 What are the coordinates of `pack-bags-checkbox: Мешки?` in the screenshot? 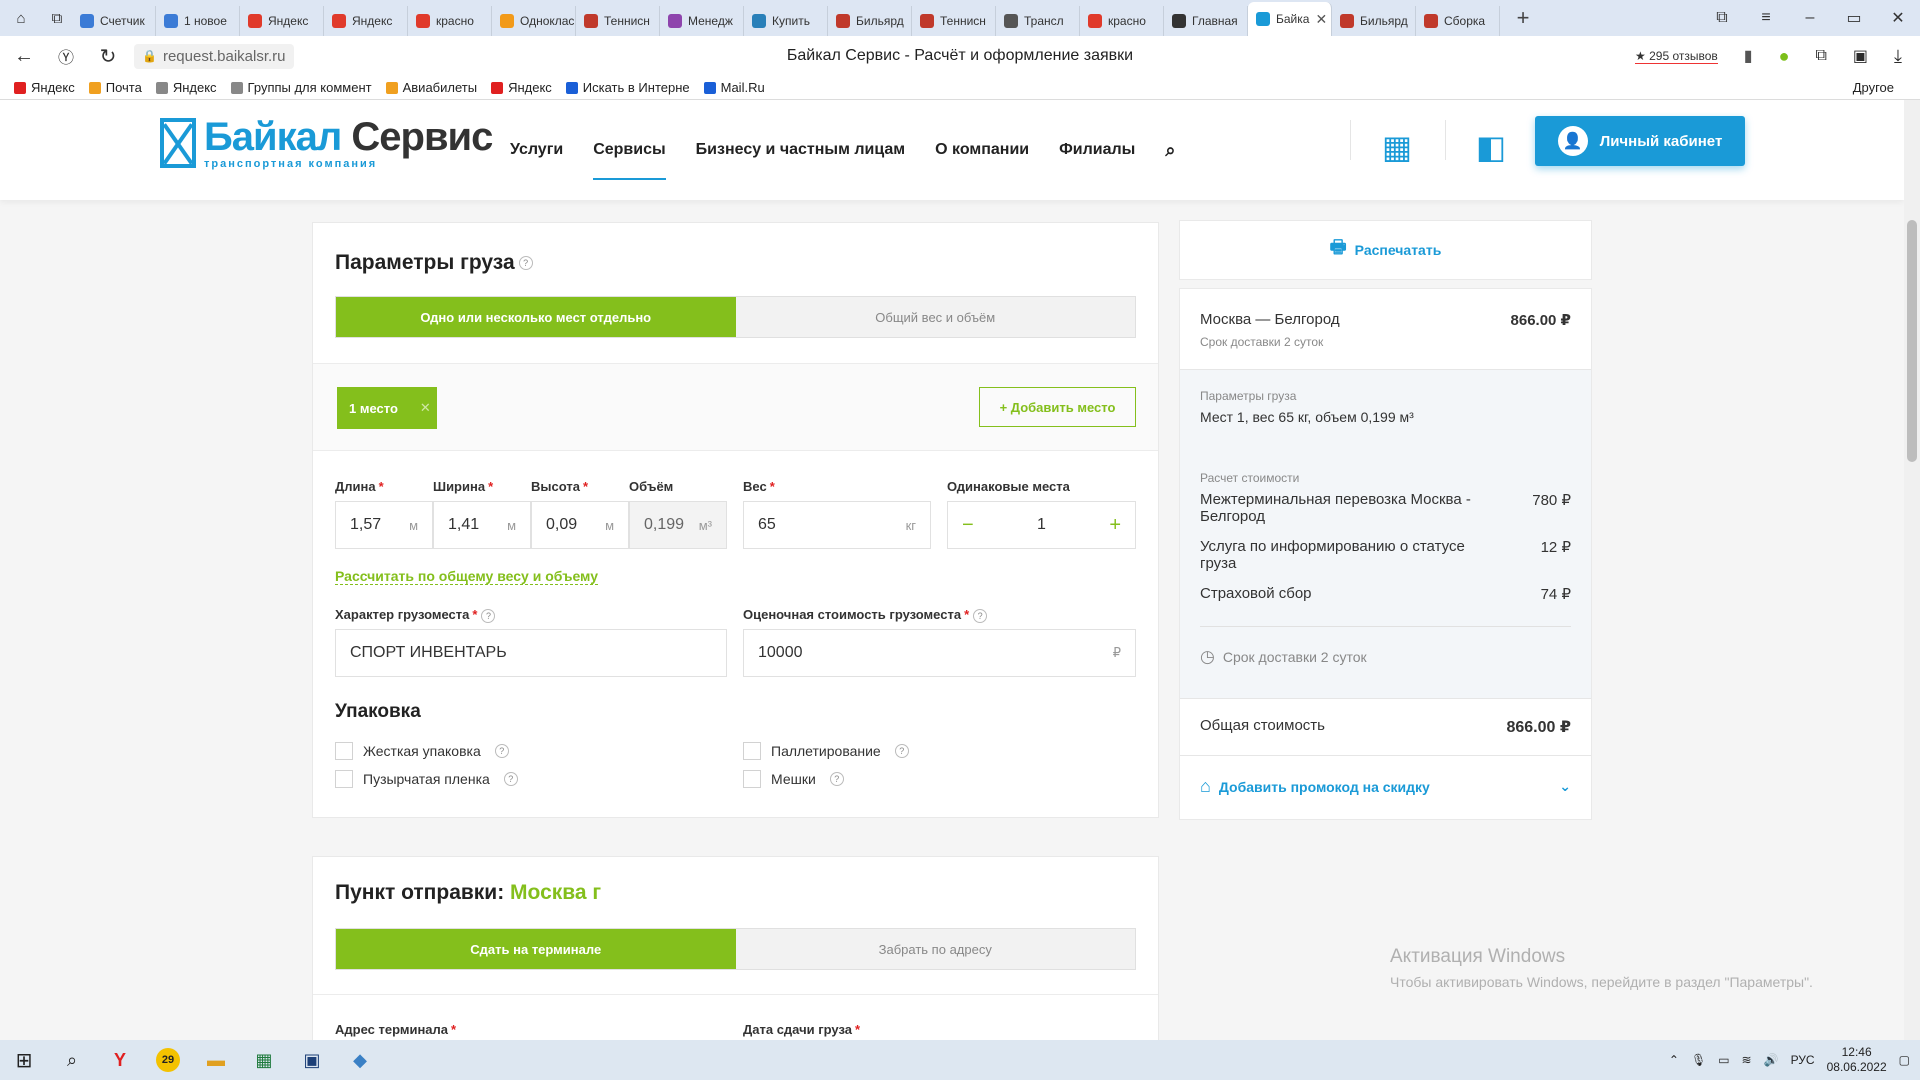 It's located at (793, 779).